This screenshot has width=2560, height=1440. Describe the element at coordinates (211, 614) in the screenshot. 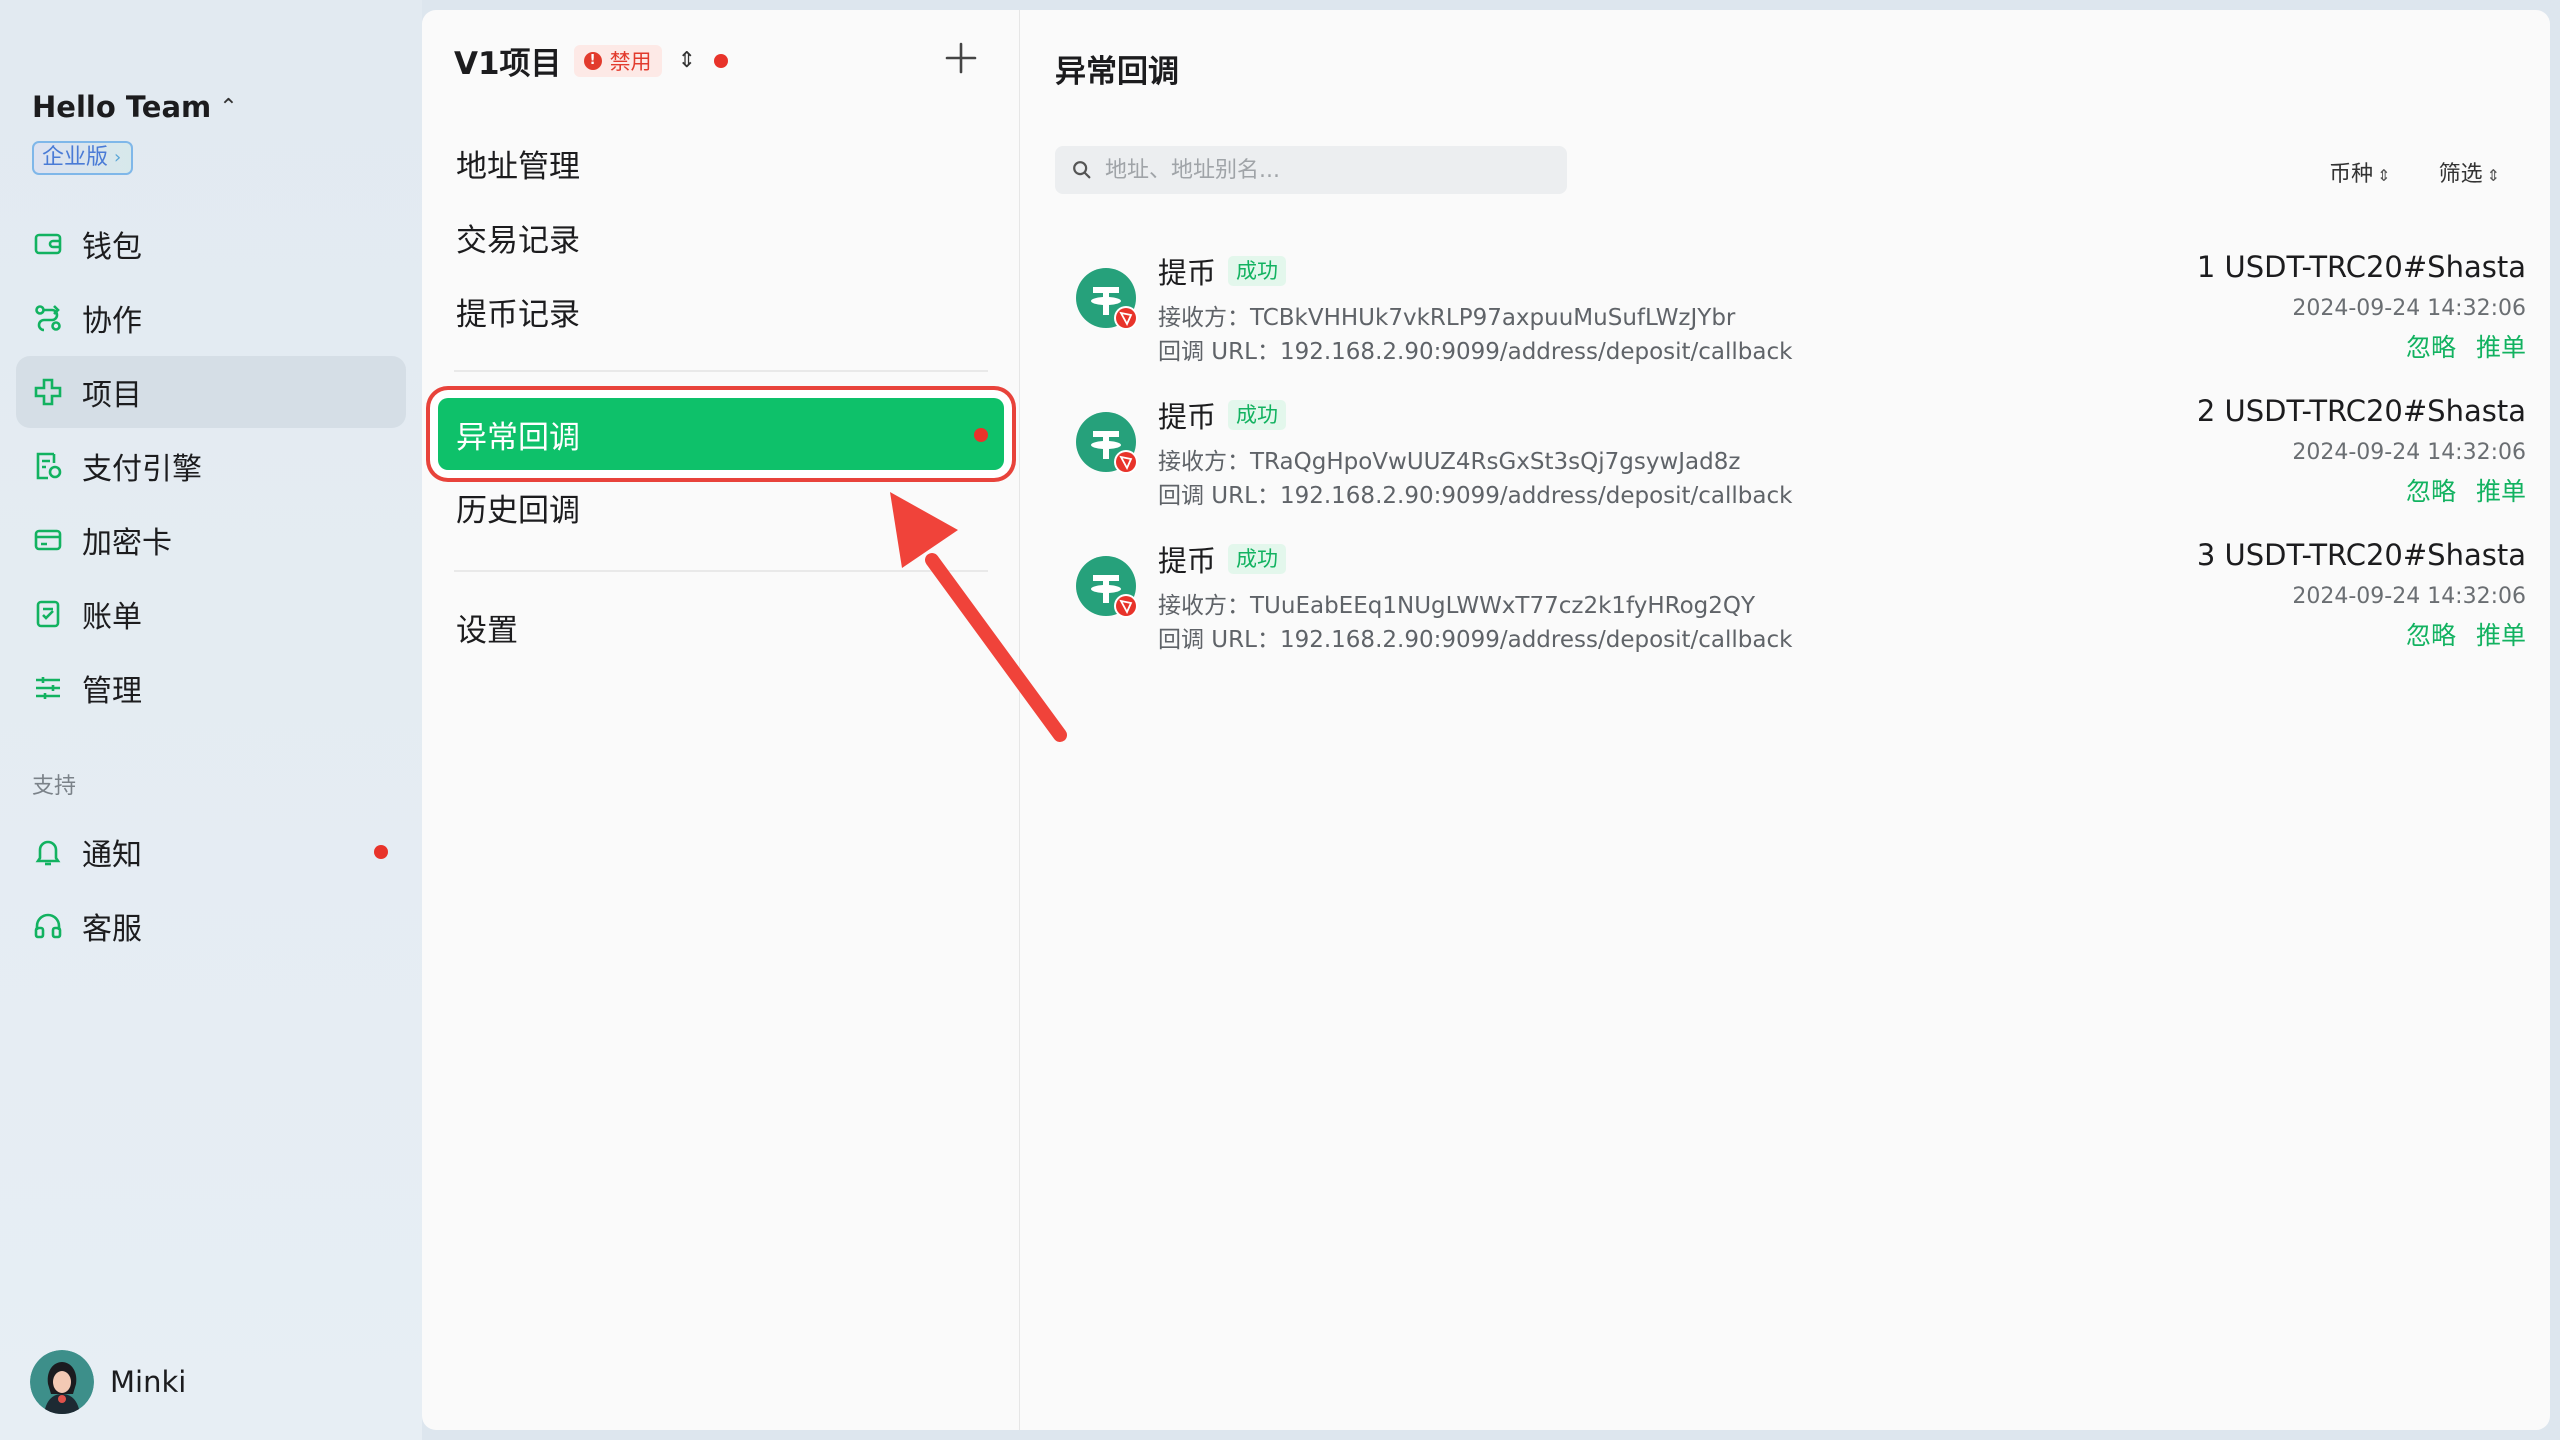

I see `sidebar-item-bills: 账单` at that location.